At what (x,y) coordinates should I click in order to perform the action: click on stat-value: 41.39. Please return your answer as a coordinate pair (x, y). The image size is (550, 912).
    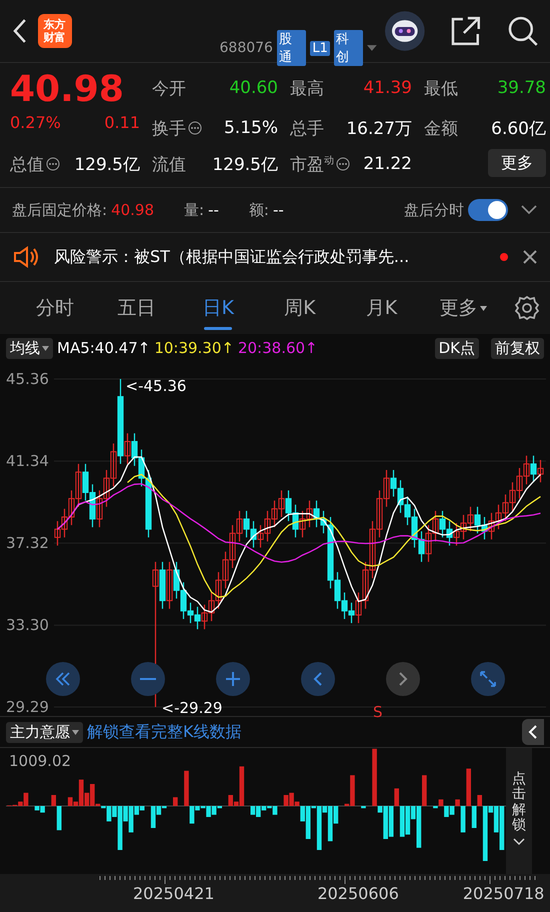
    Looking at the image, I should click on (387, 88).